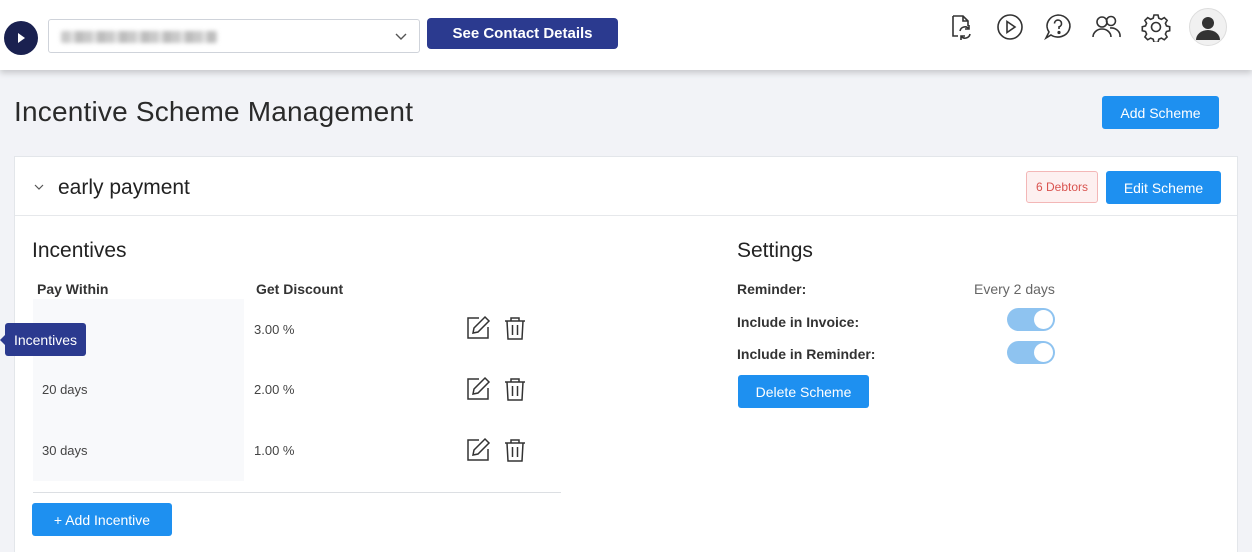 The image size is (1252, 552). I want to click on reminder-label: Reminder:, so click(772, 289).